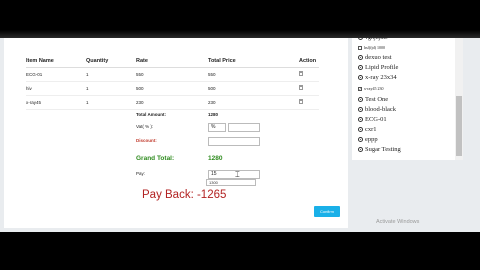  What do you see at coordinates (253, 74) in the screenshot?
I see `item-total: 550` at bounding box center [253, 74].